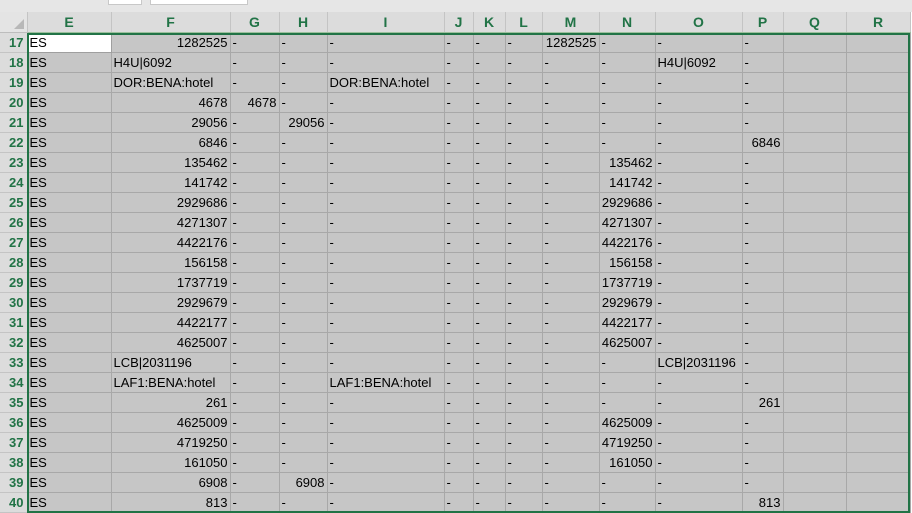 This screenshot has height=513, width=912. What do you see at coordinates (459, 222) in the screenshot?
I see `cell-j26: -` at bounding box center [459, 222].